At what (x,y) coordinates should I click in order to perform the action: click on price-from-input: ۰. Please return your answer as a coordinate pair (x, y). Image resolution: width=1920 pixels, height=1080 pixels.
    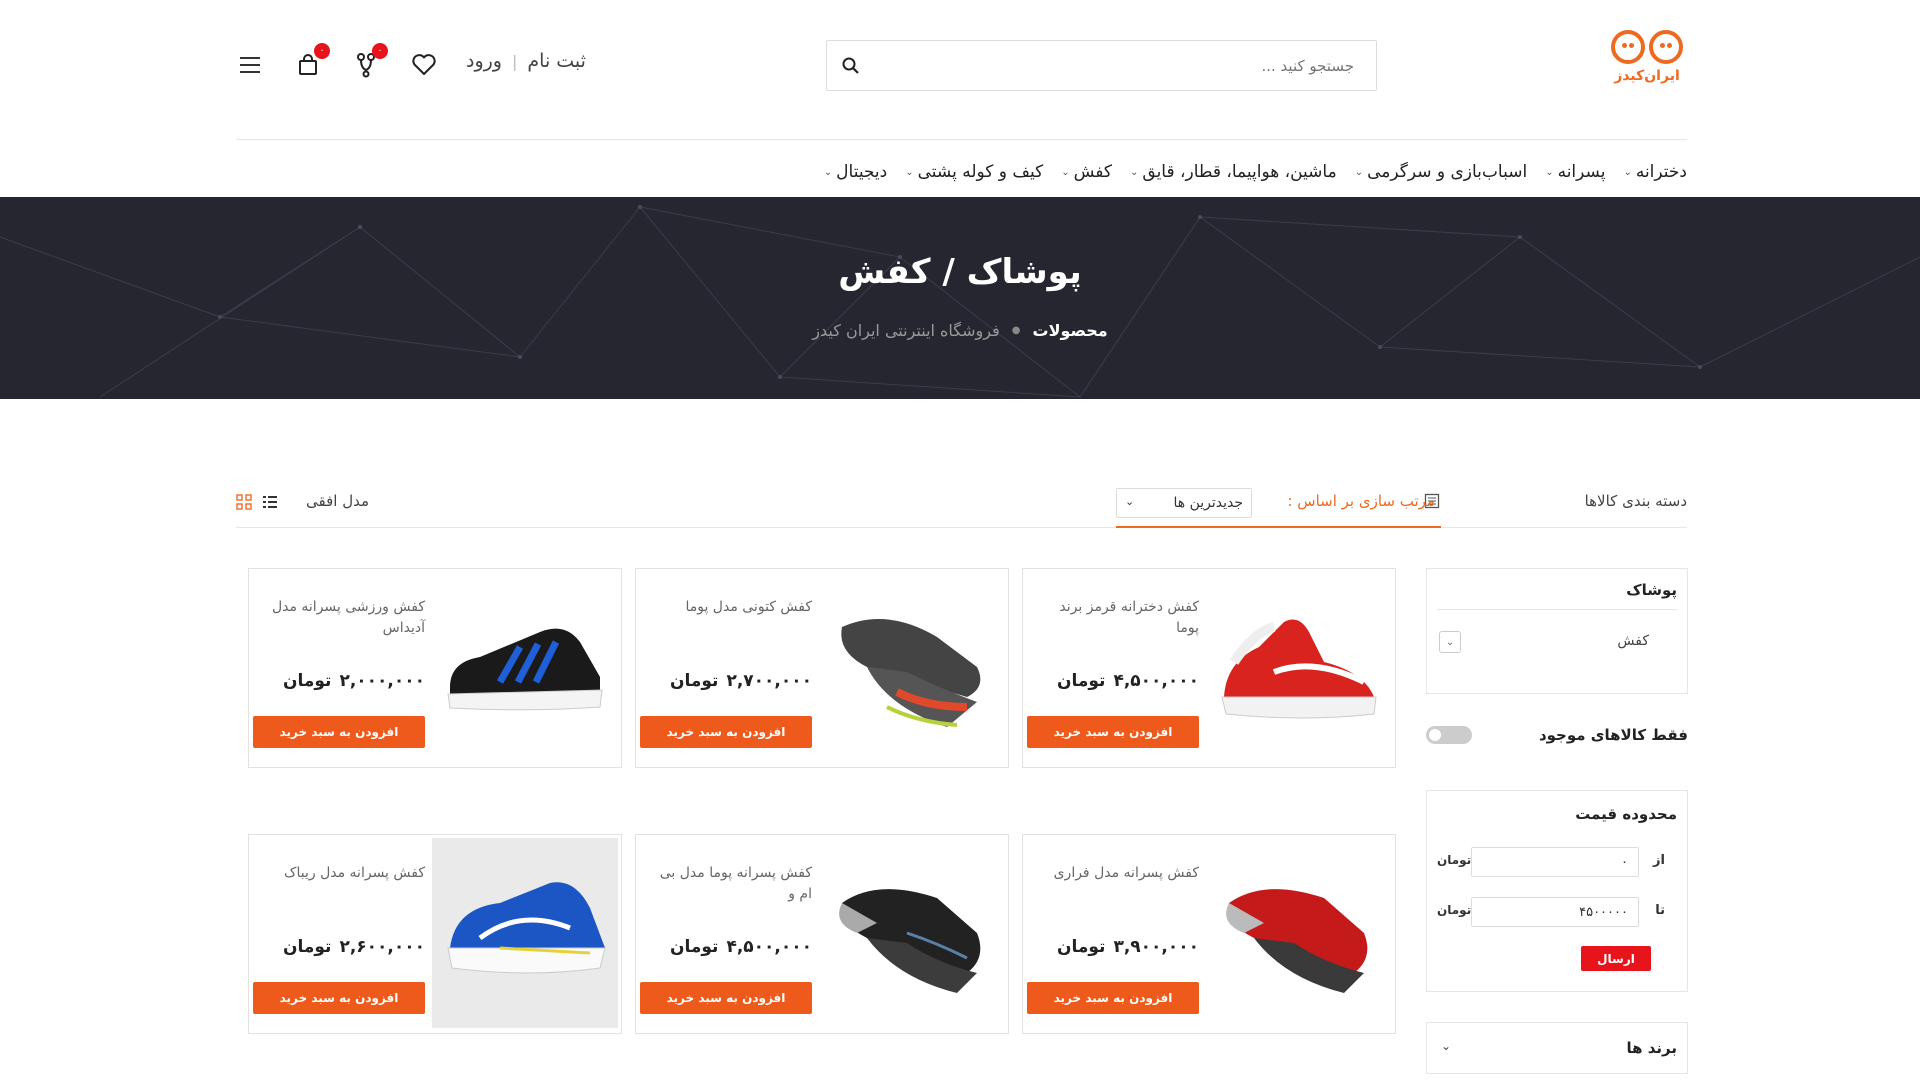
    Looking at the image, I should click on (1555, 862).